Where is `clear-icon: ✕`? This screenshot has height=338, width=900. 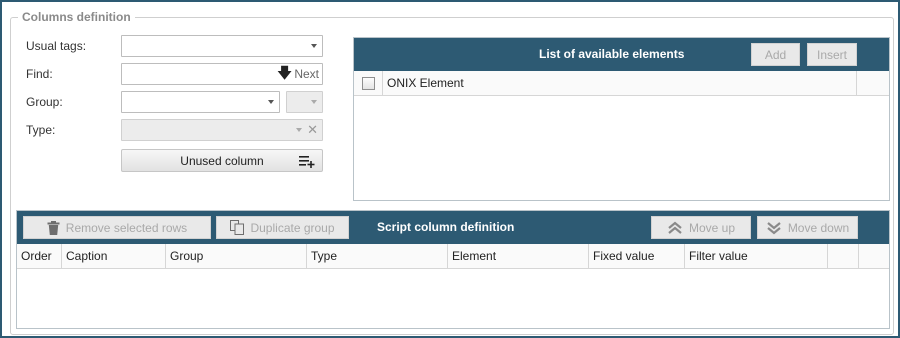 clear-icon: ✕ is located at coordinates (312, 130).